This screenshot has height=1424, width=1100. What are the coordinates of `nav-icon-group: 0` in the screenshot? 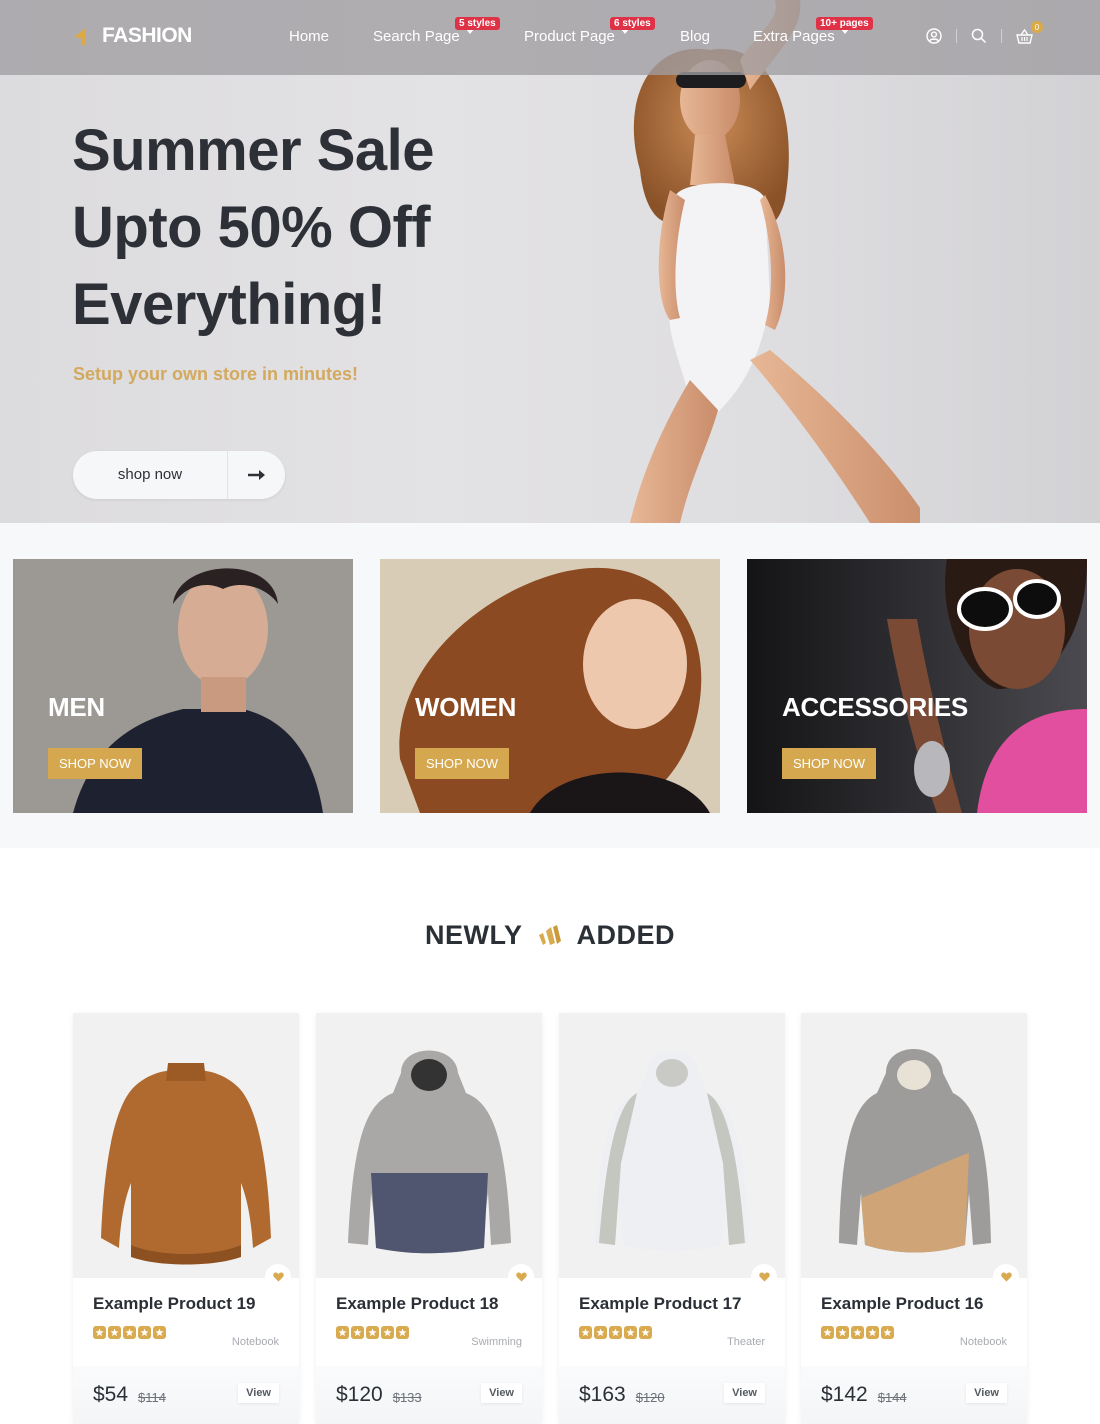 It's located at (983, 33).